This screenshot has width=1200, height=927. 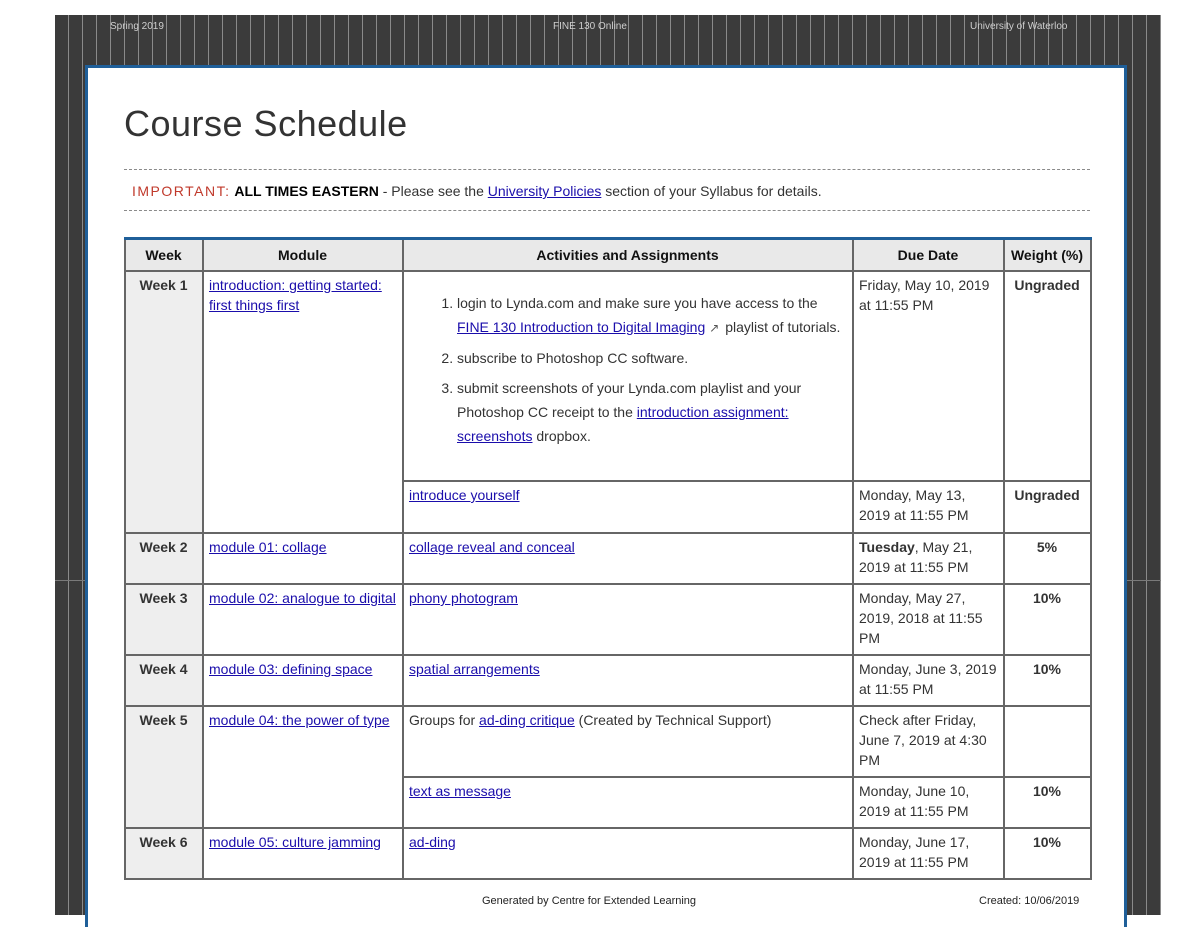 I want to click on header-course: FINE 130 Online, so click(x=590, y=26).